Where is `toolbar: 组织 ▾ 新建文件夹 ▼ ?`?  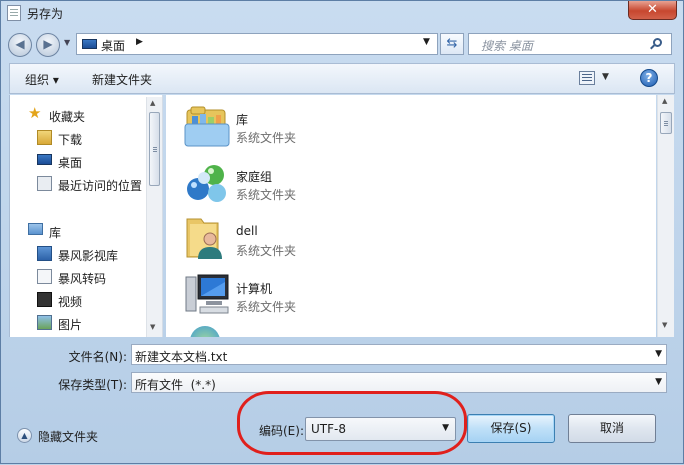 toolbar: 组织 ▾ 新建文件夹 ▼ ? is located at coordinates (342, 78).